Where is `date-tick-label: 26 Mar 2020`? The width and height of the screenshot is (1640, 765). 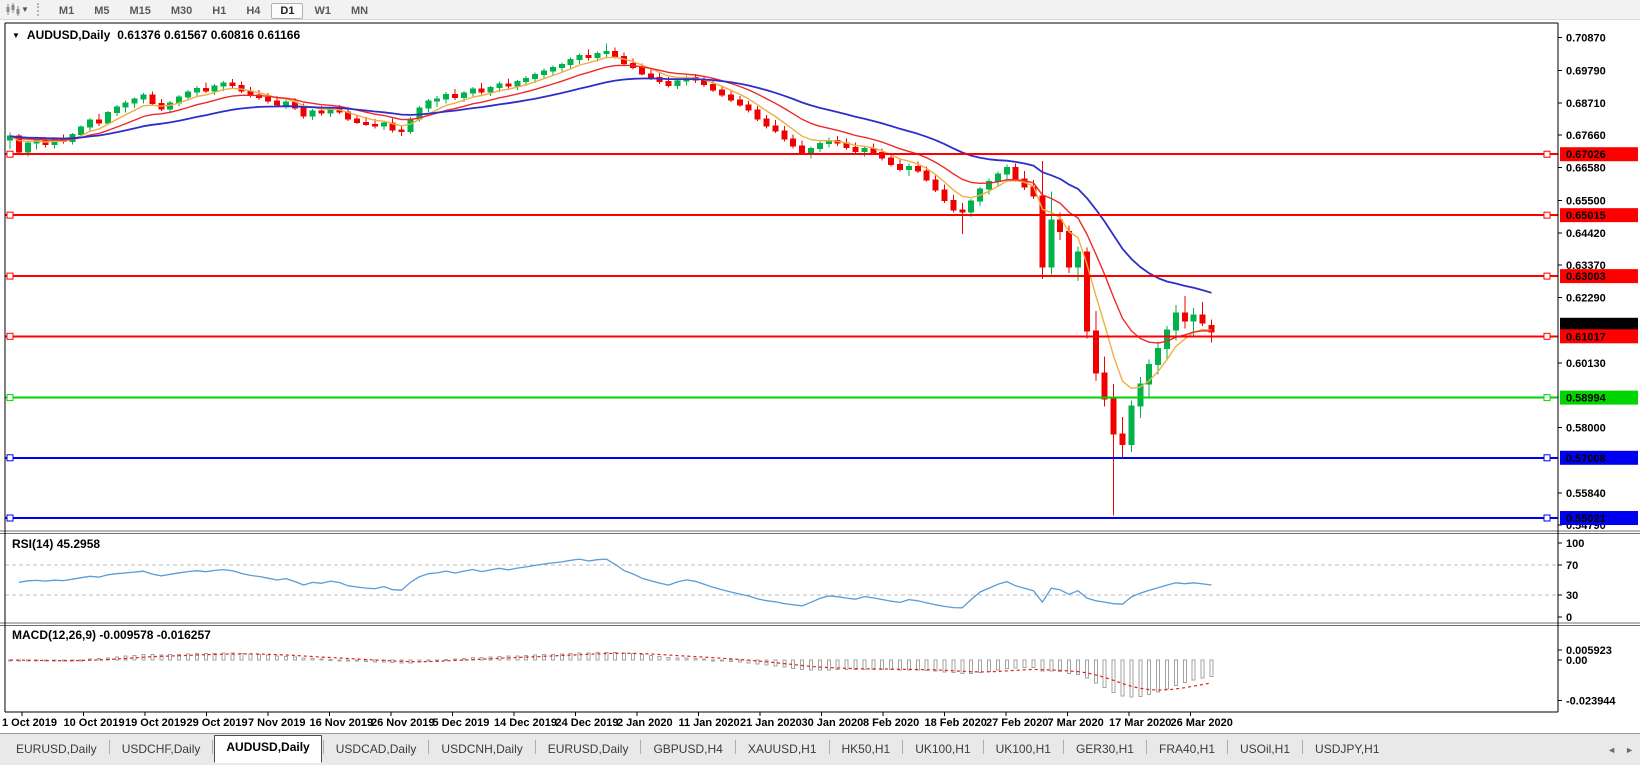 date-tick-label: 26 Mar 2020 is located at coordinates (1202, 723).